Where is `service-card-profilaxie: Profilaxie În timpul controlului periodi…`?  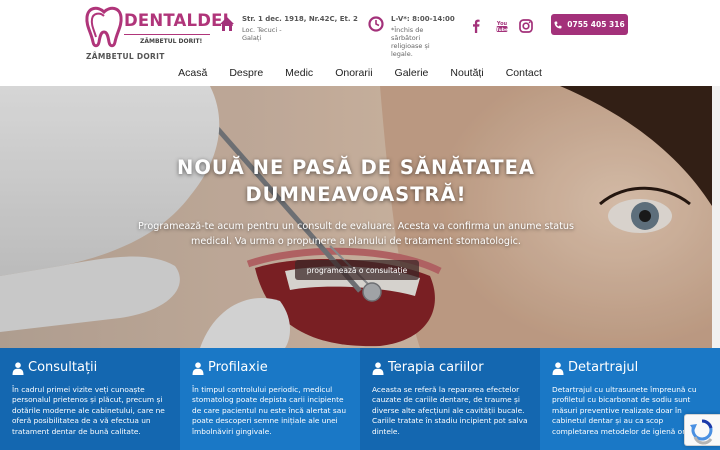 service-card-profilaxie: Profilaxie În timpul controlului periodi… is located at coordinates (270, 399).